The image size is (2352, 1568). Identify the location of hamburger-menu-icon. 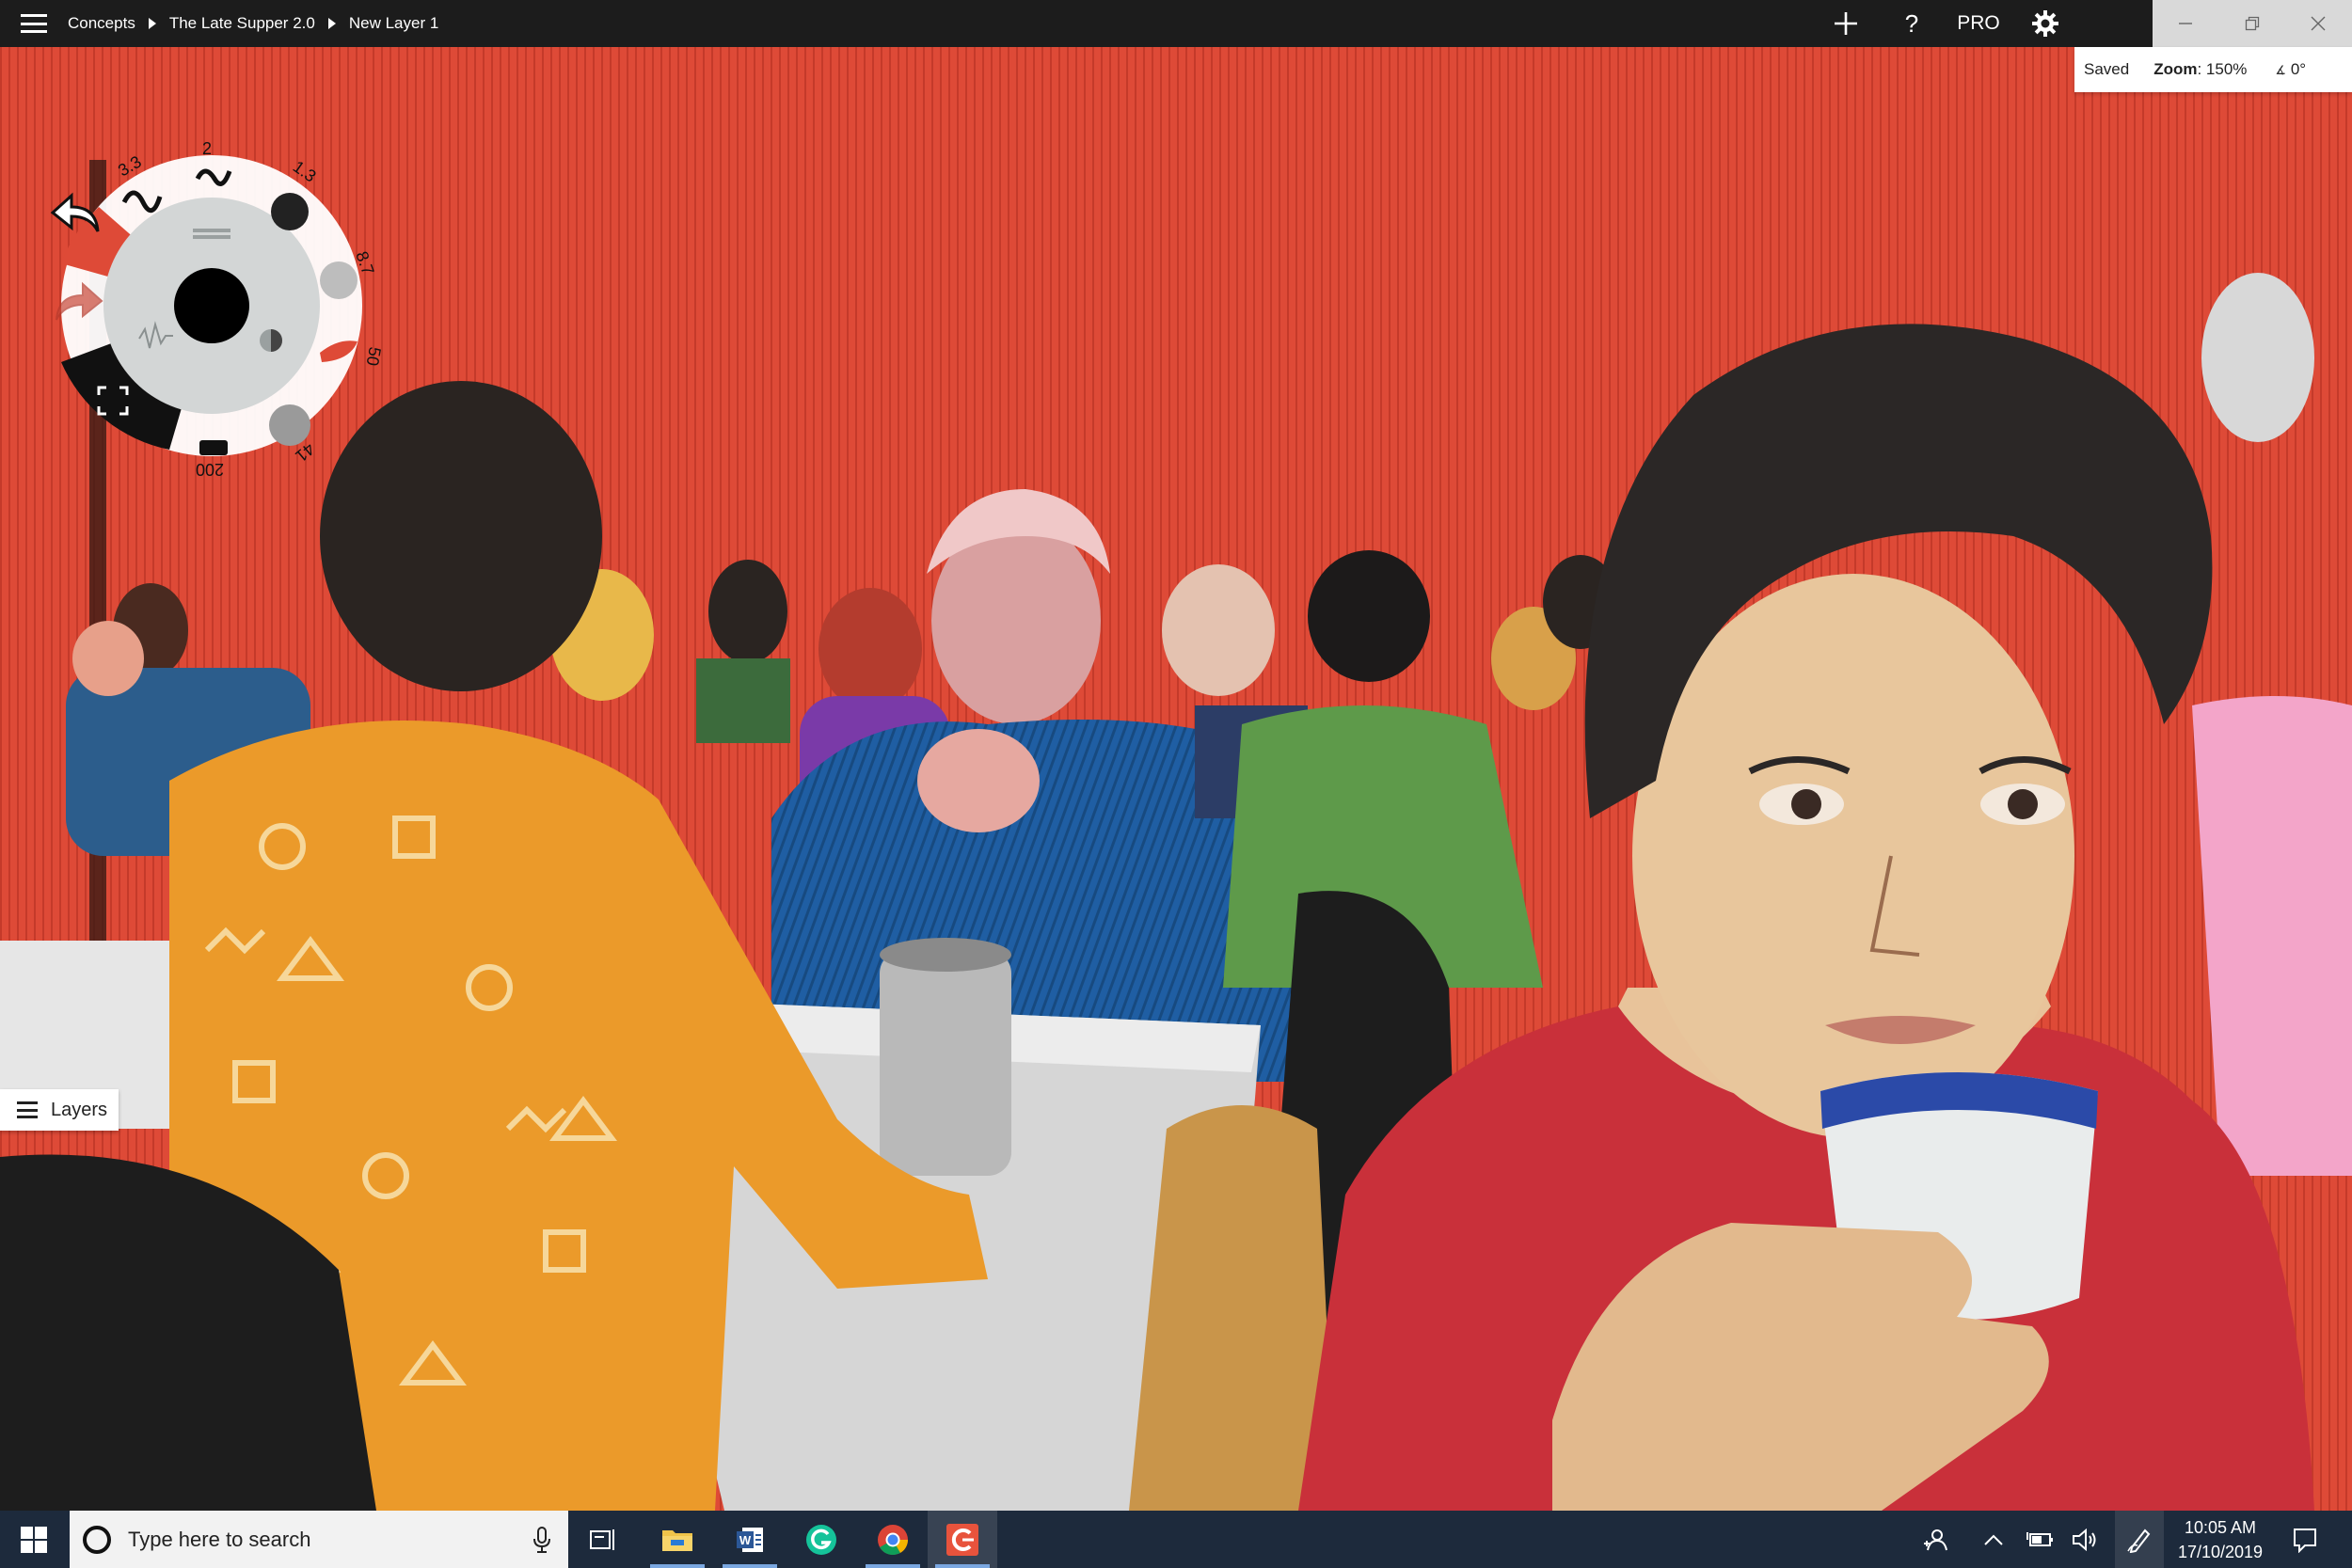
(34, 23).